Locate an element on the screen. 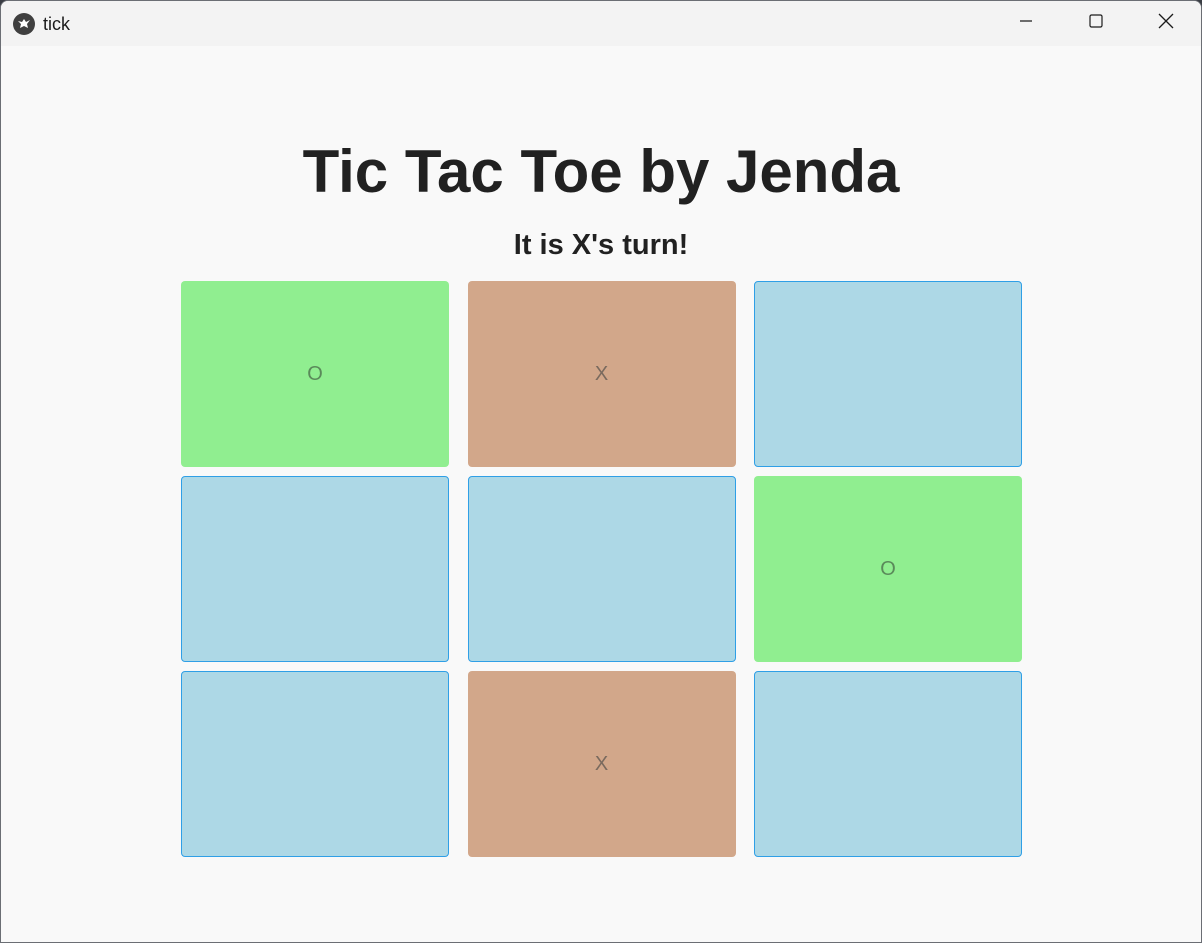 The image size is (1202, 943). board-cell-2: X is located at coordinates (601, 374).